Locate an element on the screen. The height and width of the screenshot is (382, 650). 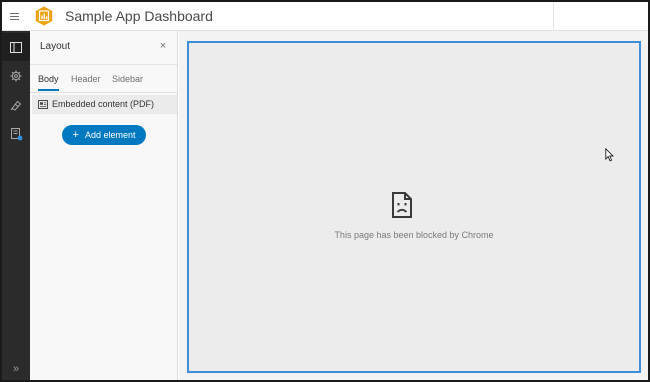
tab-body: Body is located at coordinates (48, 82).